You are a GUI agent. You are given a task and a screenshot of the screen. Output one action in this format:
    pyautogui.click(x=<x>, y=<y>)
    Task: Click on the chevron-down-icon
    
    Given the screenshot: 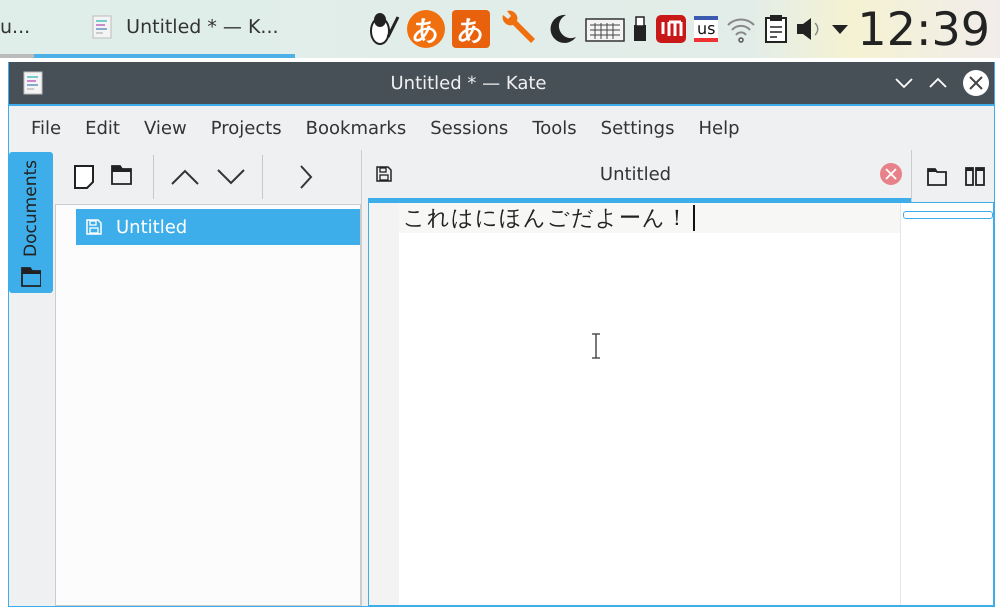 What is the action you would take?
    pyautogui.click(x=231, y=177)
    